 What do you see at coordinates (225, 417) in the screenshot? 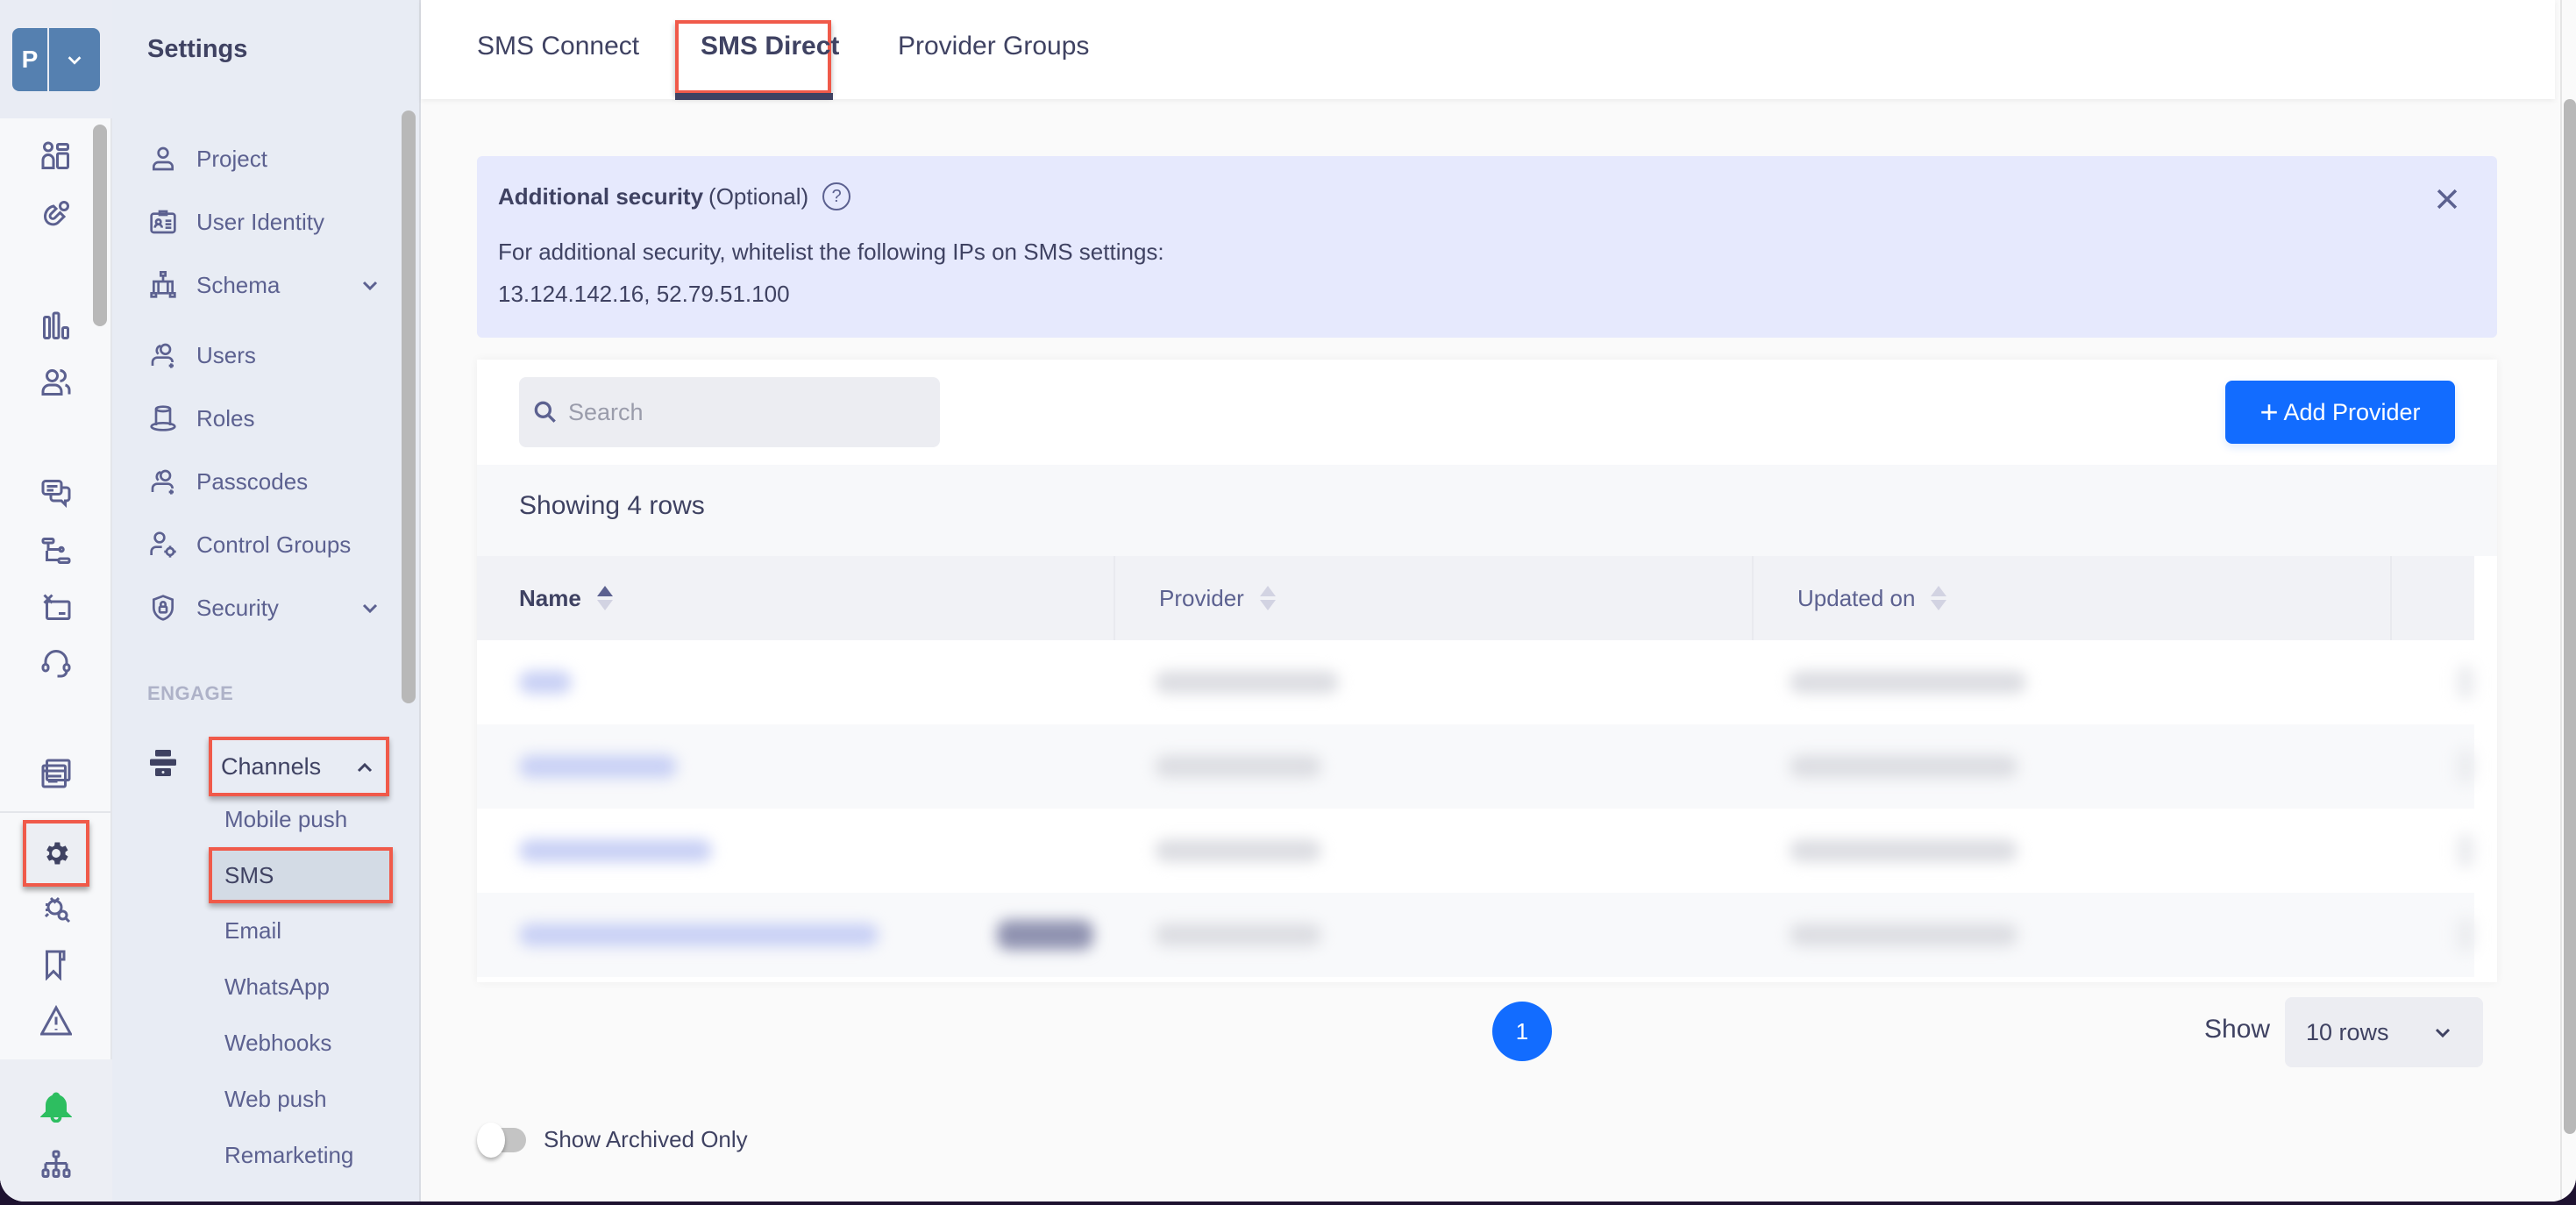
I see `sidebar-item-label: Roles` at bounding box center [225, 417].